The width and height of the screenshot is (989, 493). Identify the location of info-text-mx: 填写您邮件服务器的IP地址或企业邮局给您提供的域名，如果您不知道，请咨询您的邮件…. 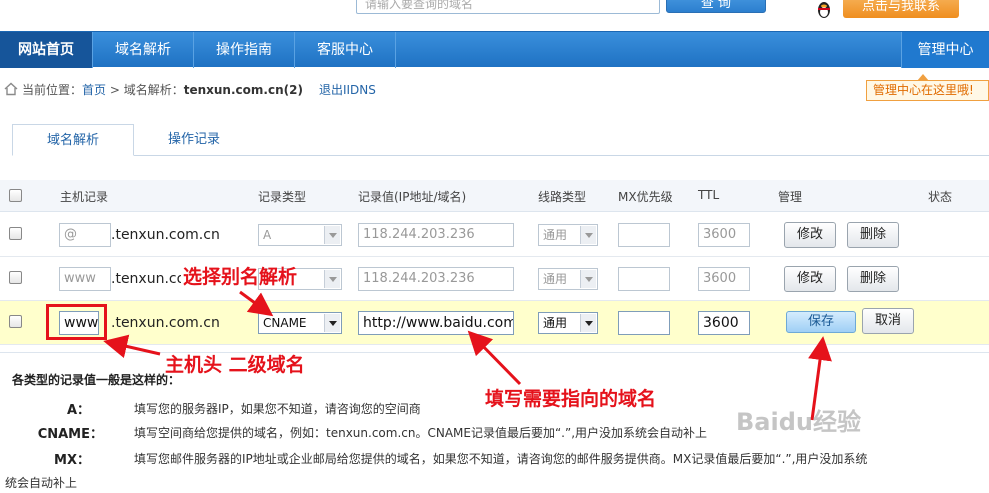
(501, 459).